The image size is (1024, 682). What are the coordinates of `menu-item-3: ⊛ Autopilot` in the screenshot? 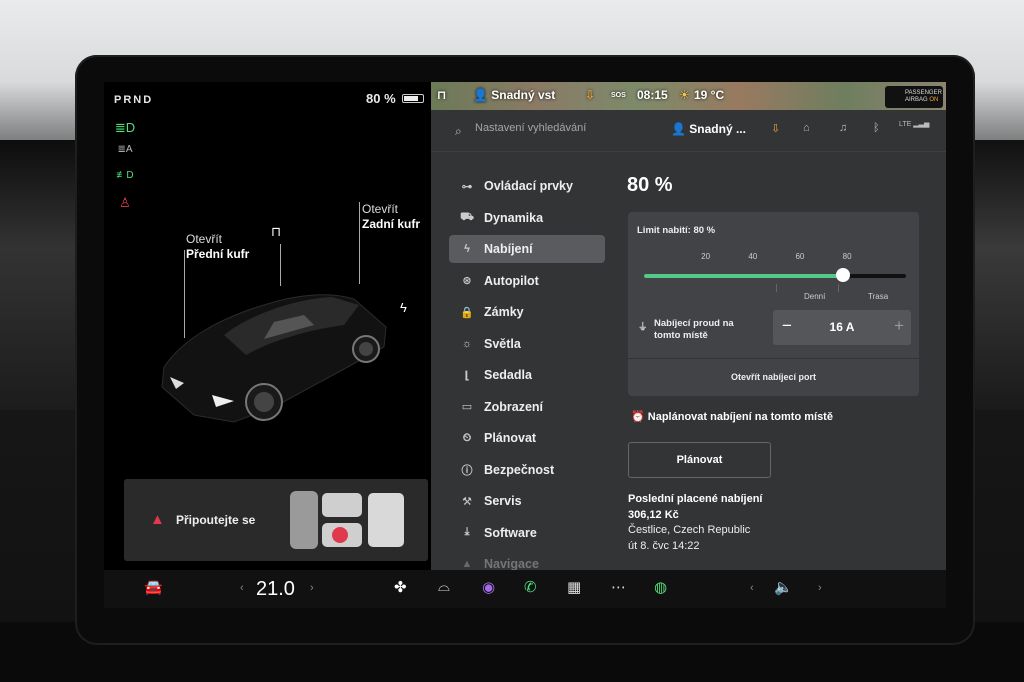 It's located at (527, 281).